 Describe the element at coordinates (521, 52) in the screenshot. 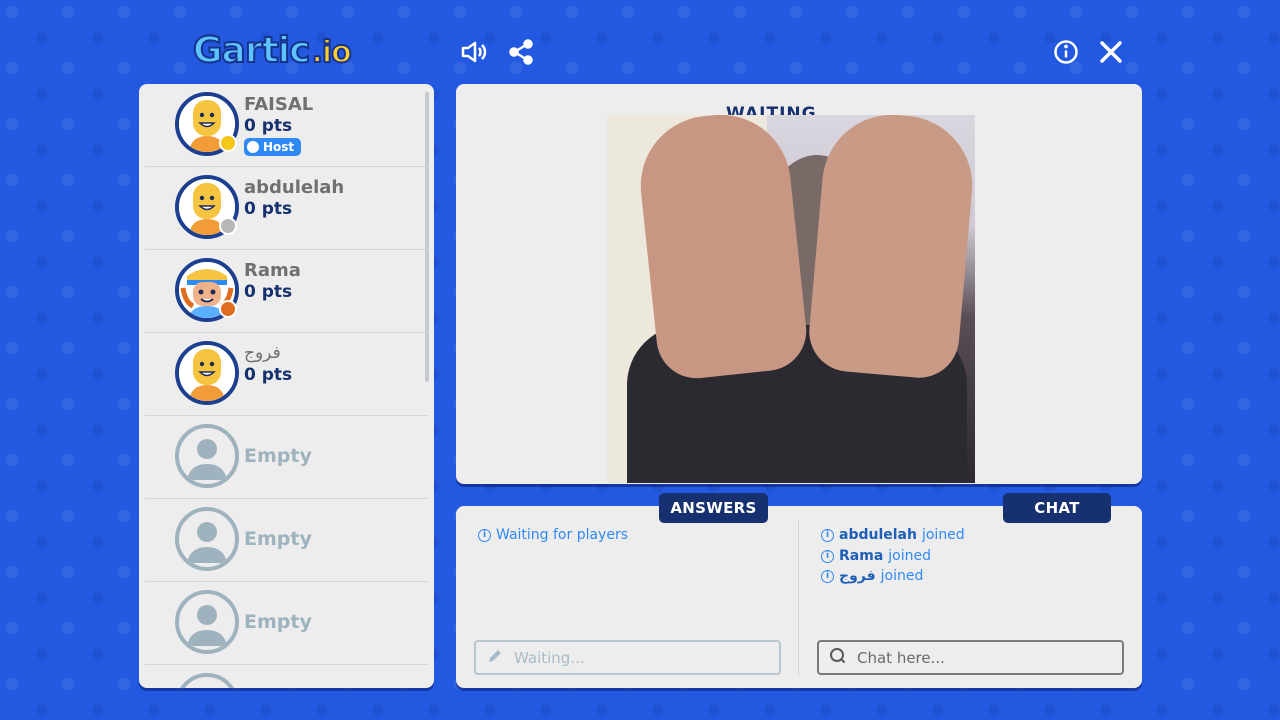

I see `share-icon` at that location.